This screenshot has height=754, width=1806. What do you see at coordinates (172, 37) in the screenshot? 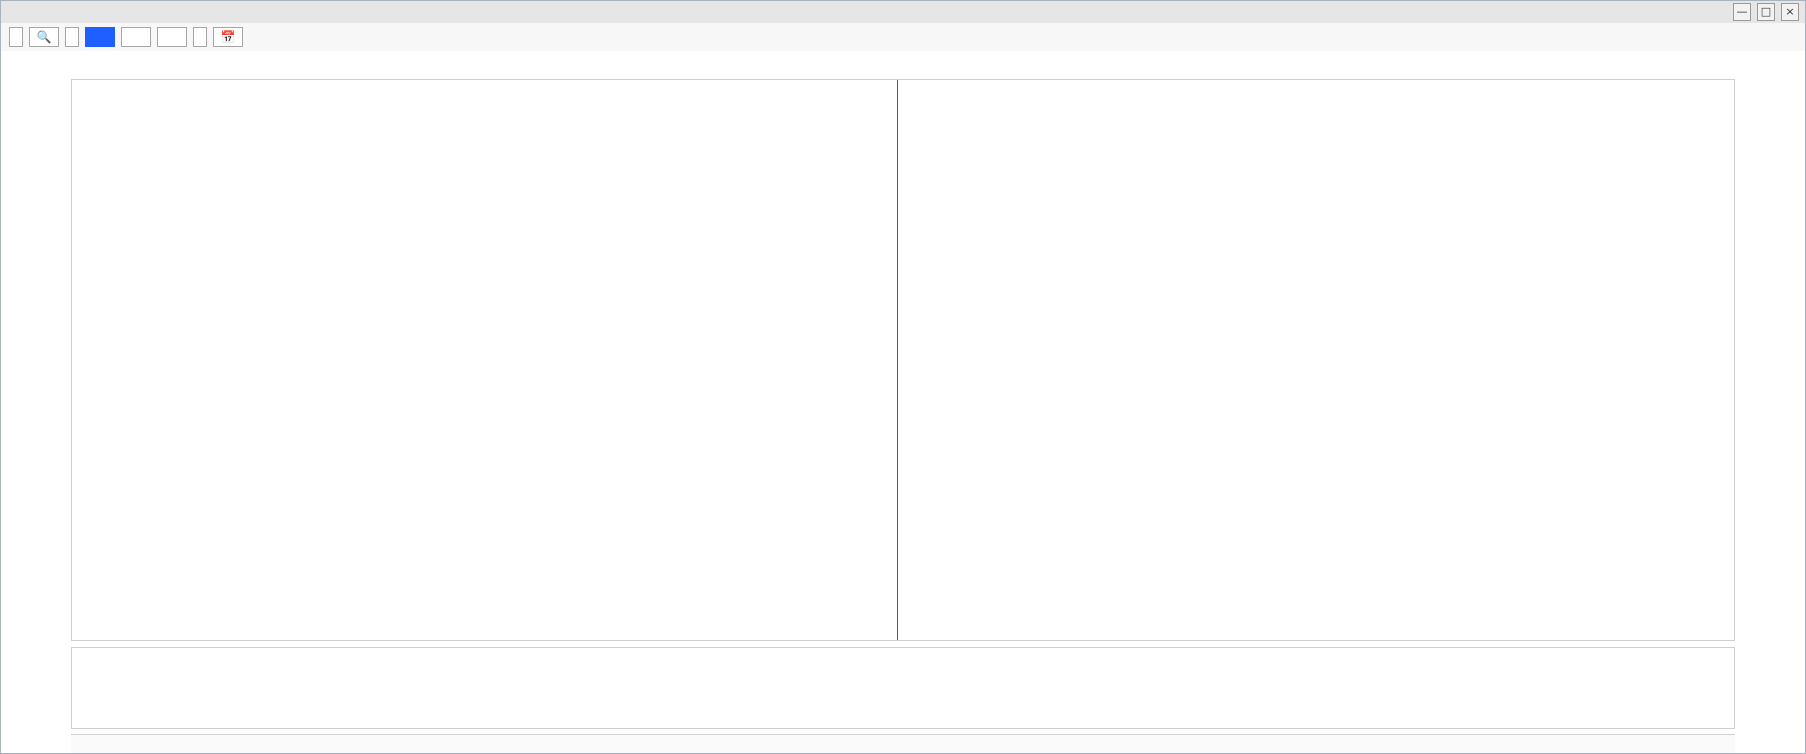
I see `period-month-button` at bounding box center [172, 37].